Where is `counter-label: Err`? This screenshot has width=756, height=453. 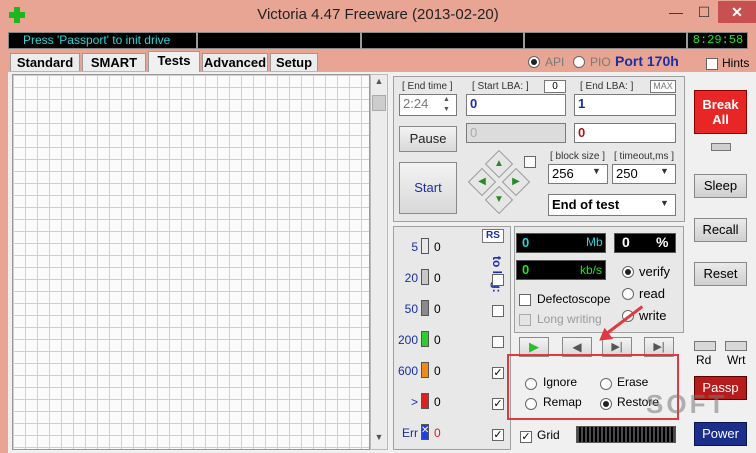 counter-label: Err is located at coordinates (410, 433).